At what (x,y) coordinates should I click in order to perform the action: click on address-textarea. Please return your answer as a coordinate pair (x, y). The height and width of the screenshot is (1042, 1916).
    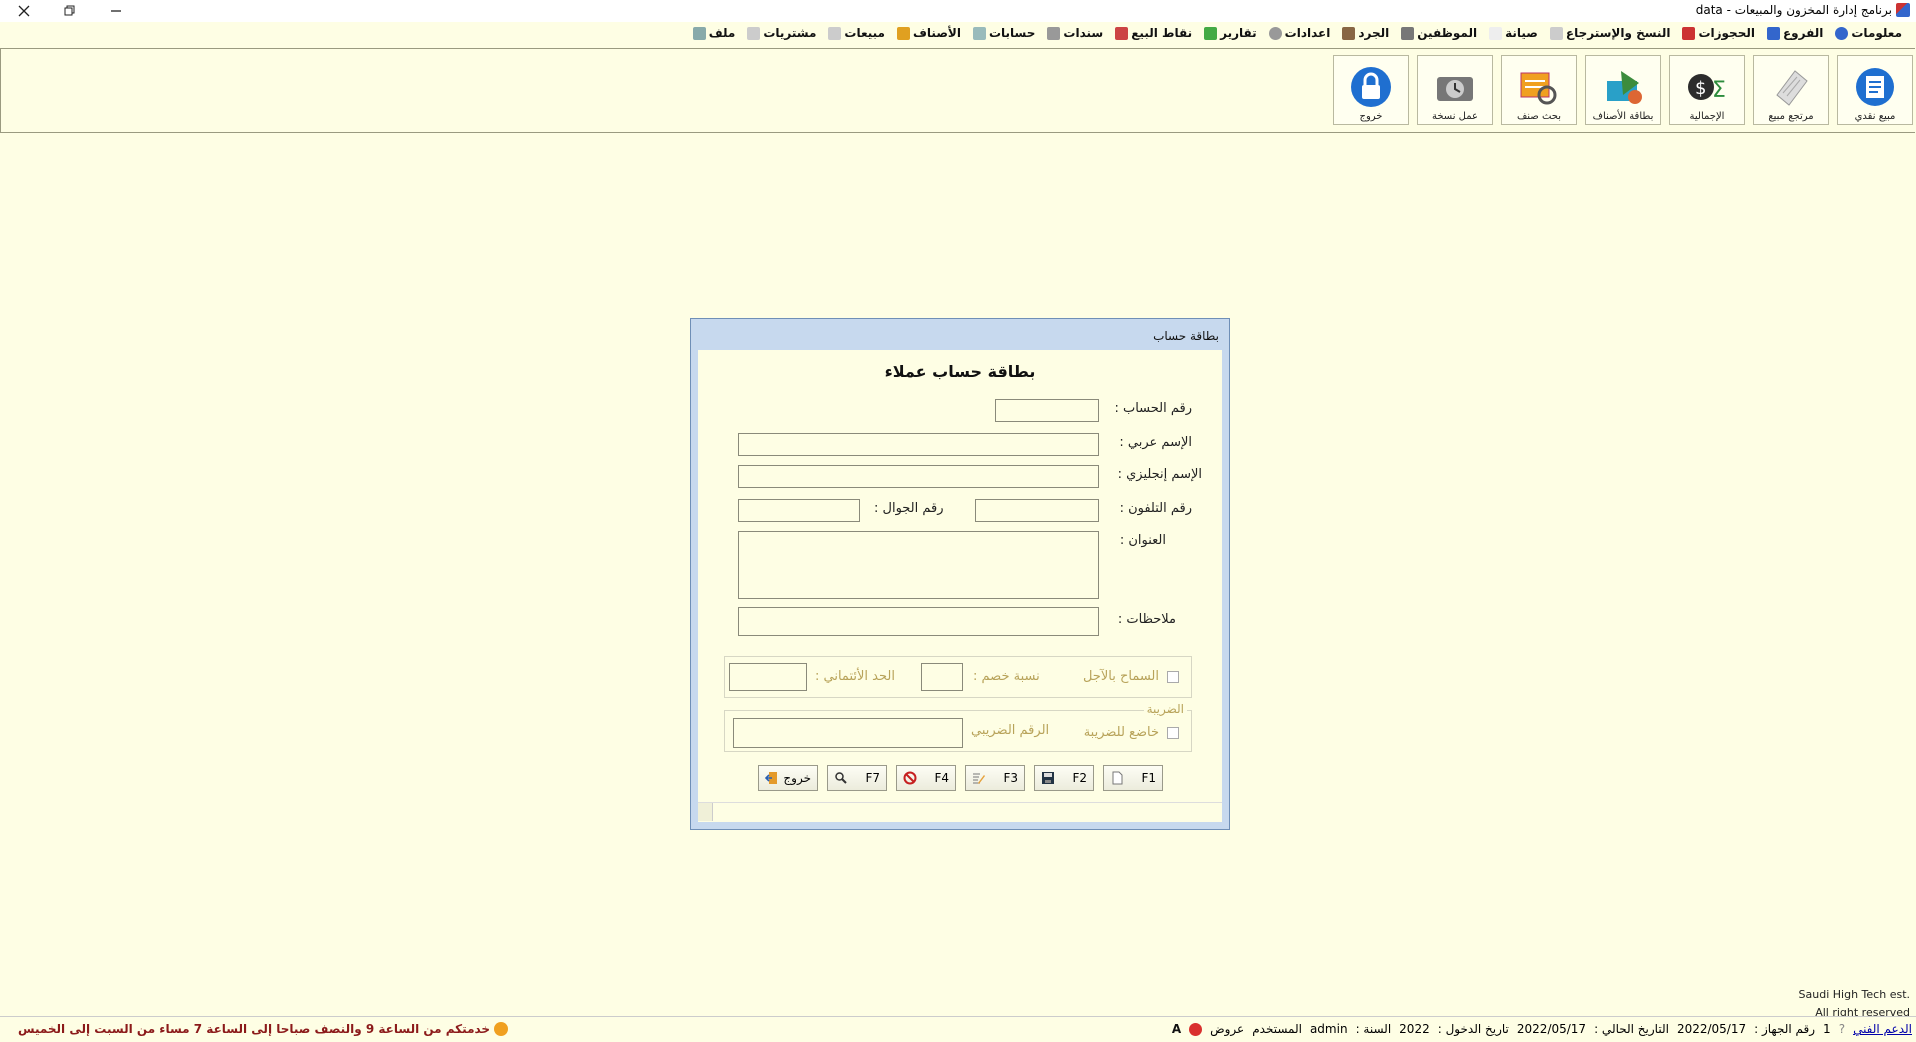
    Looking at the image, I should click on (918, 565).